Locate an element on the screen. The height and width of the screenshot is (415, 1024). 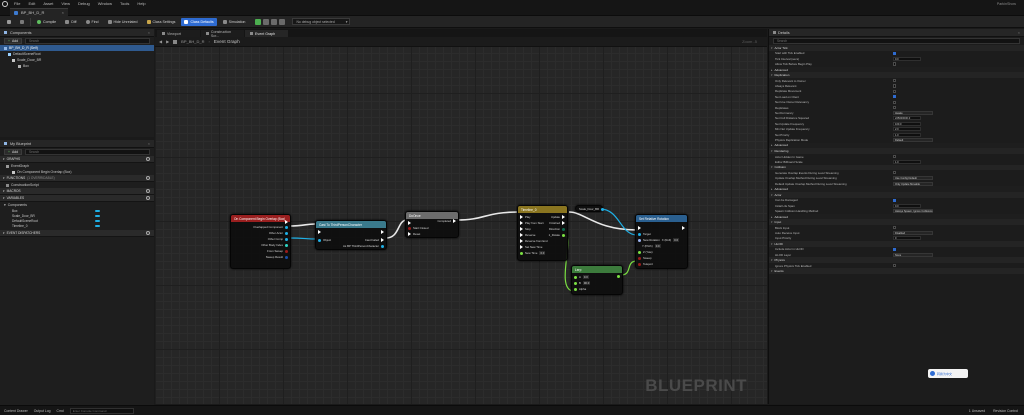
property-input: 2.0 is located at coordinates (907, 129).